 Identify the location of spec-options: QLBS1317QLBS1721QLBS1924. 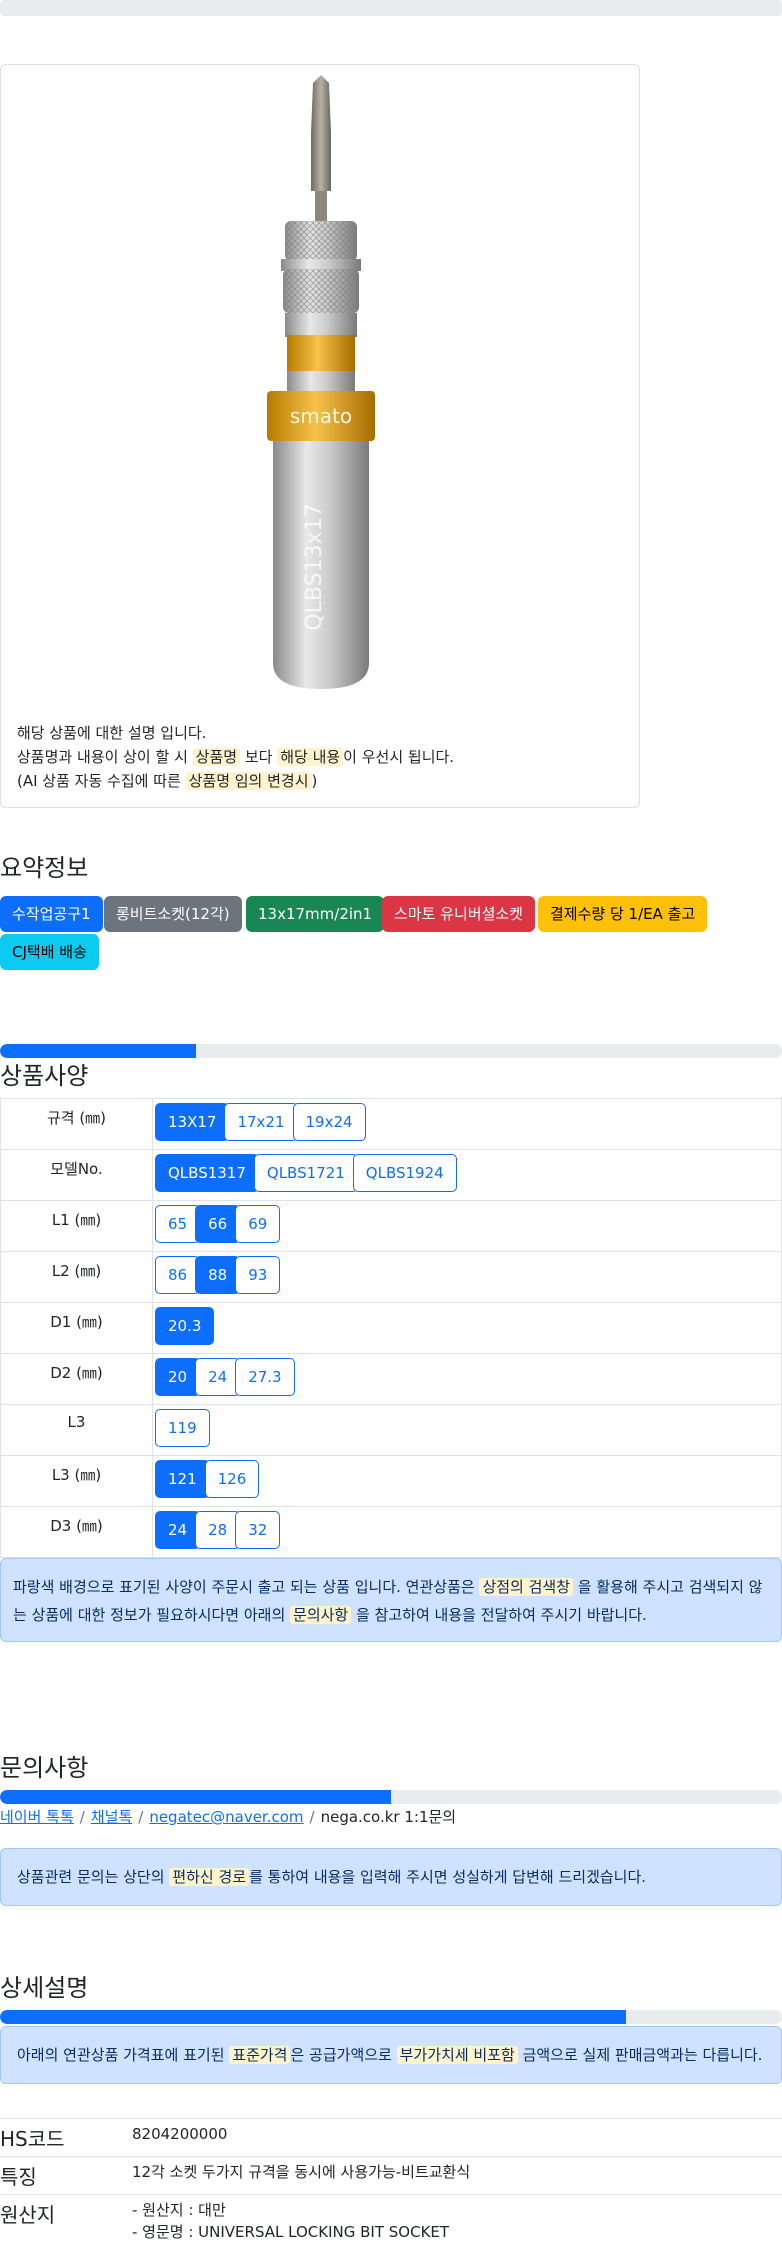
(467, 1175).